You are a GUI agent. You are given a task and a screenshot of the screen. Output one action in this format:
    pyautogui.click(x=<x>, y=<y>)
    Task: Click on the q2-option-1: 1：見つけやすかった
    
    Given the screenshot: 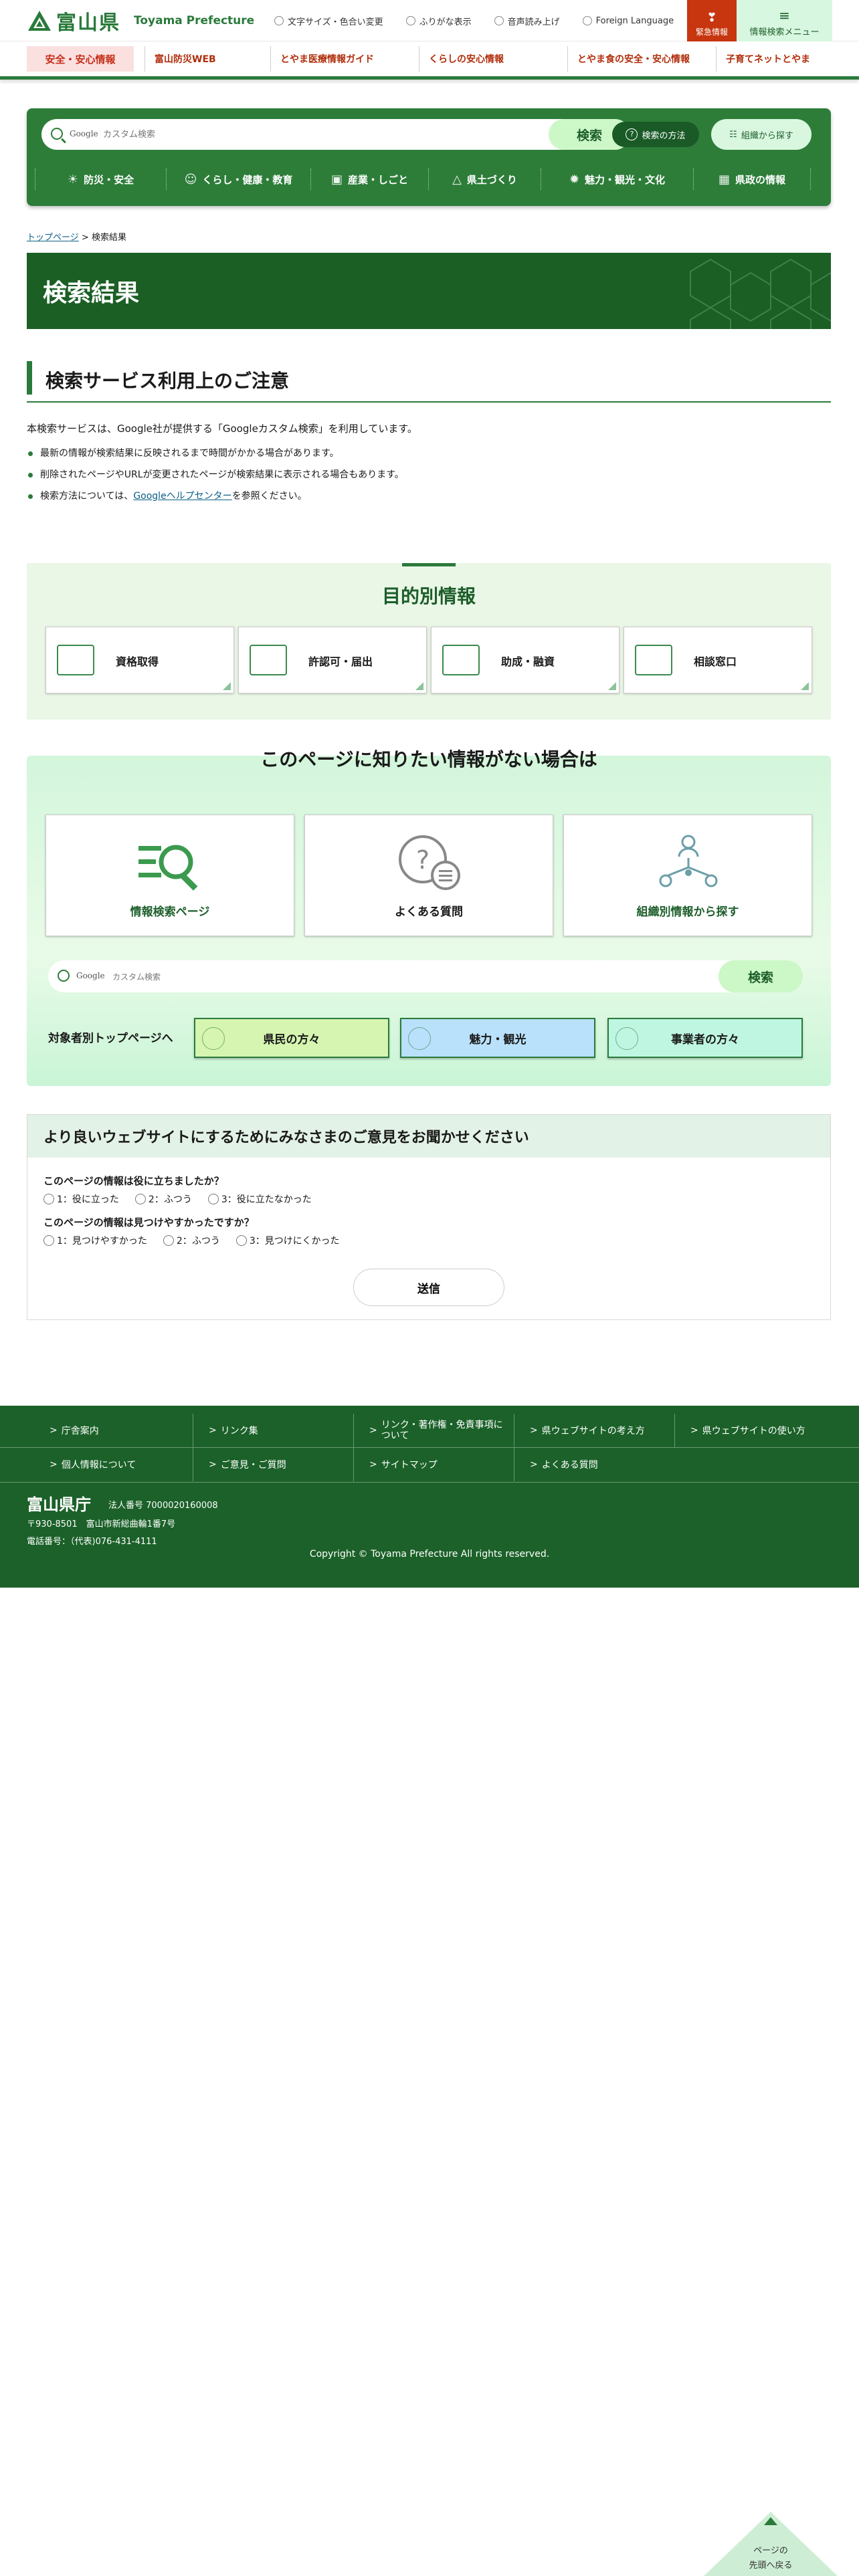 What is the action you would take?
    pyautogui.click(x=95, y=1240)
    